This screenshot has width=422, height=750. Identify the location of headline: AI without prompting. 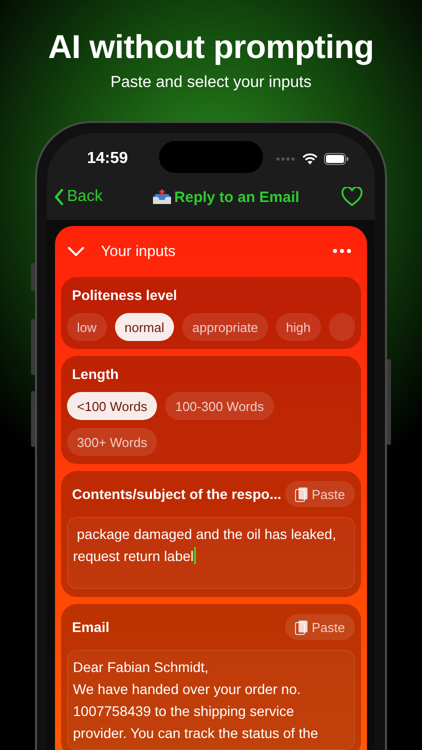
(211, 47).